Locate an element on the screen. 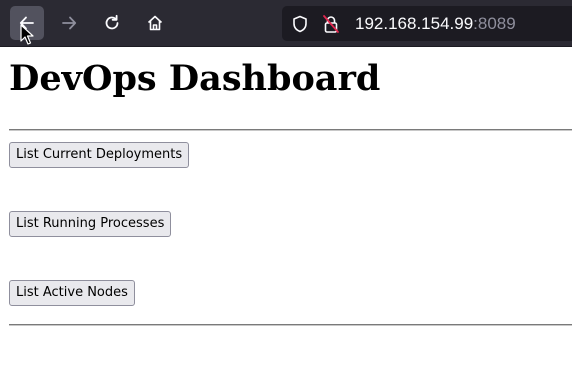  reload-button is located at coordinates (112, 23).